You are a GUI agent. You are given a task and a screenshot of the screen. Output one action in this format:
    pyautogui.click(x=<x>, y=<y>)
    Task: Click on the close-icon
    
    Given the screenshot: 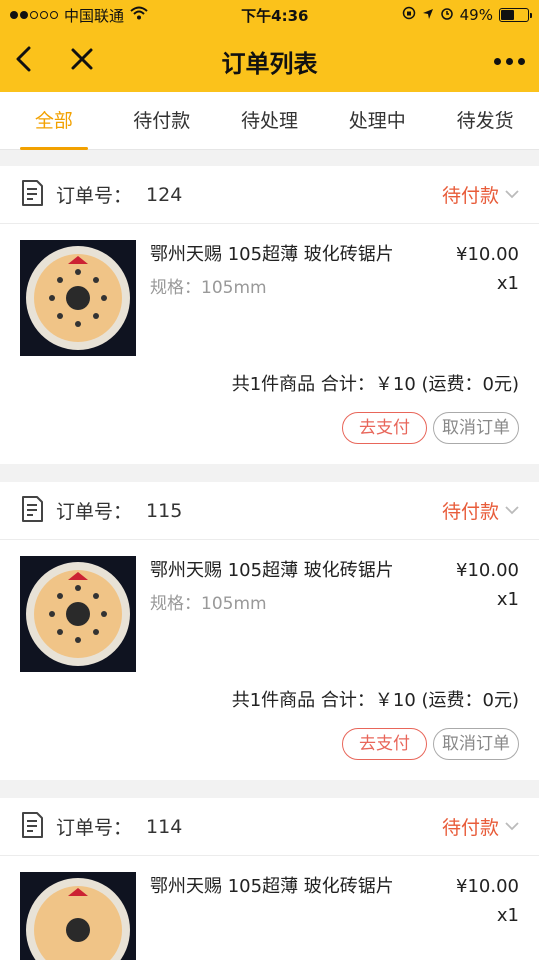 What is the action you would take?
    pyautogui.click(x=82, y=59)
    